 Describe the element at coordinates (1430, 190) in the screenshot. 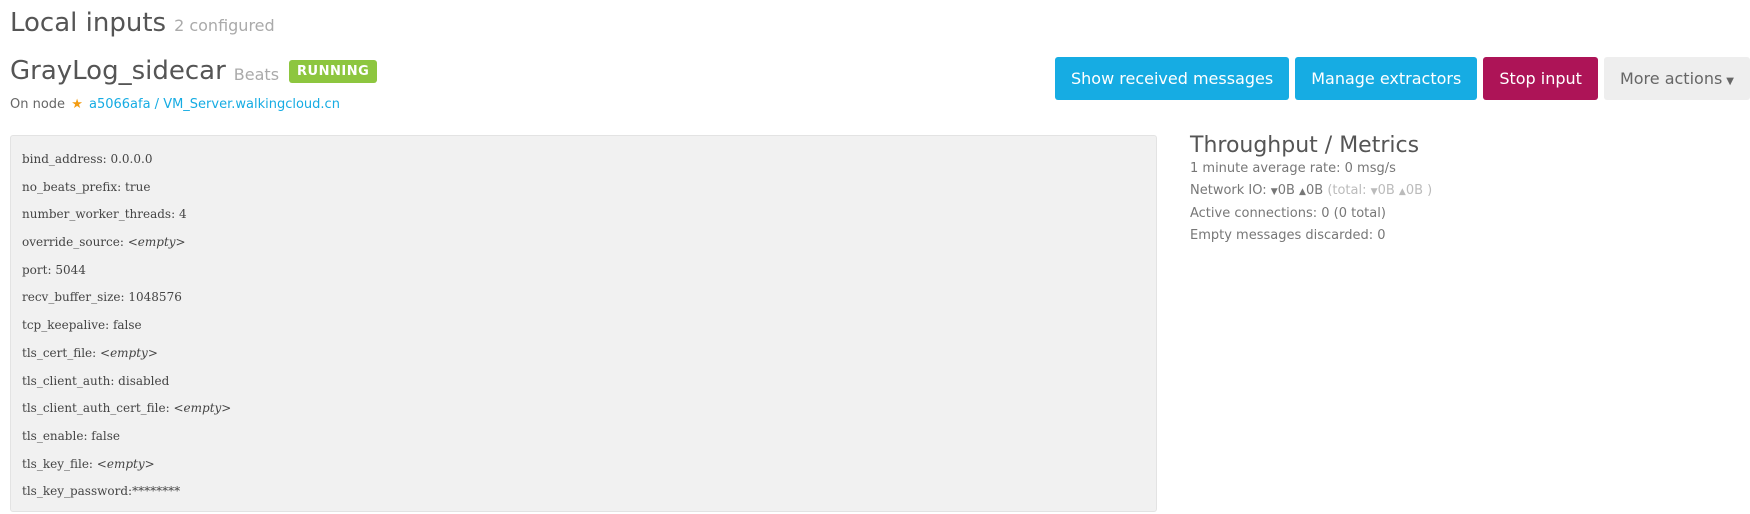

I see `total-close: )` at that location.